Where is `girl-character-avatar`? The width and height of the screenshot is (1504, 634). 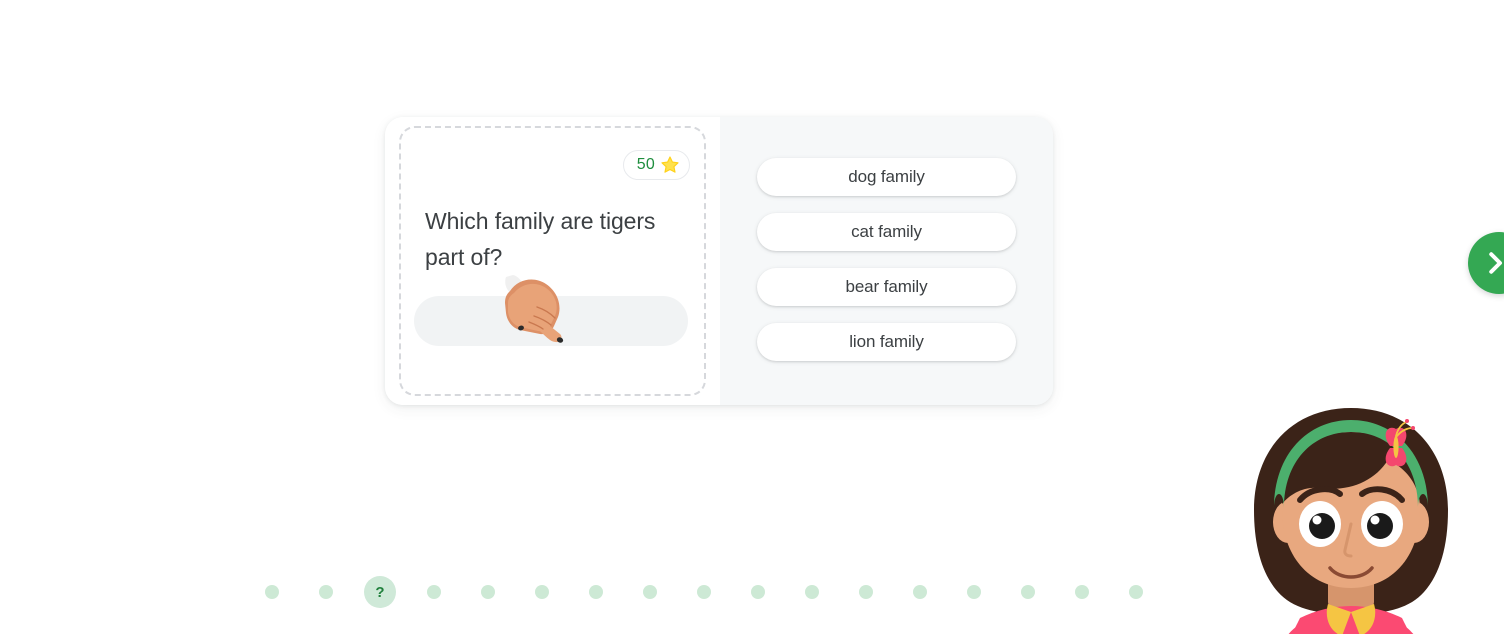 girl-character-avatar is located at coordinates (1351, 521).